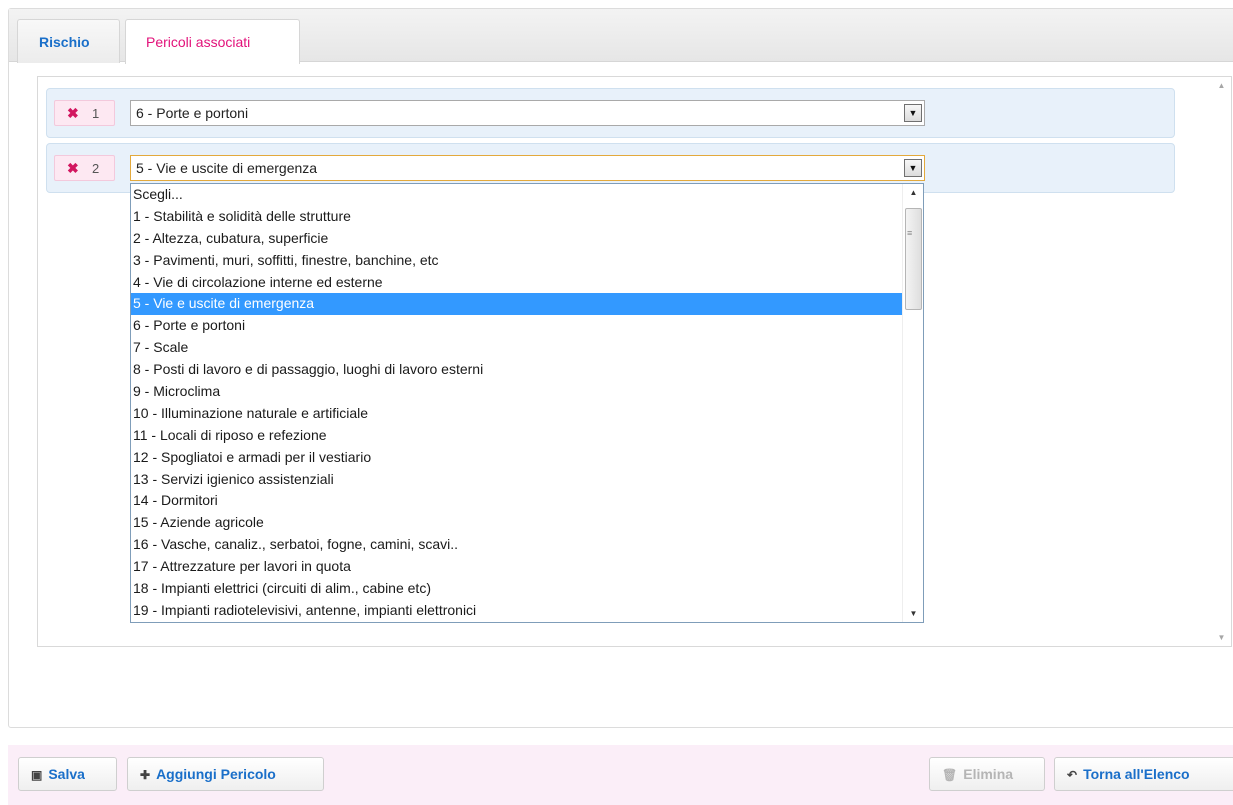 The height and width of the screenshot is (805, 1233). I want to click on dropdown-option: 1 - Stabilità e solidità delle strutture, so click(527, 217).